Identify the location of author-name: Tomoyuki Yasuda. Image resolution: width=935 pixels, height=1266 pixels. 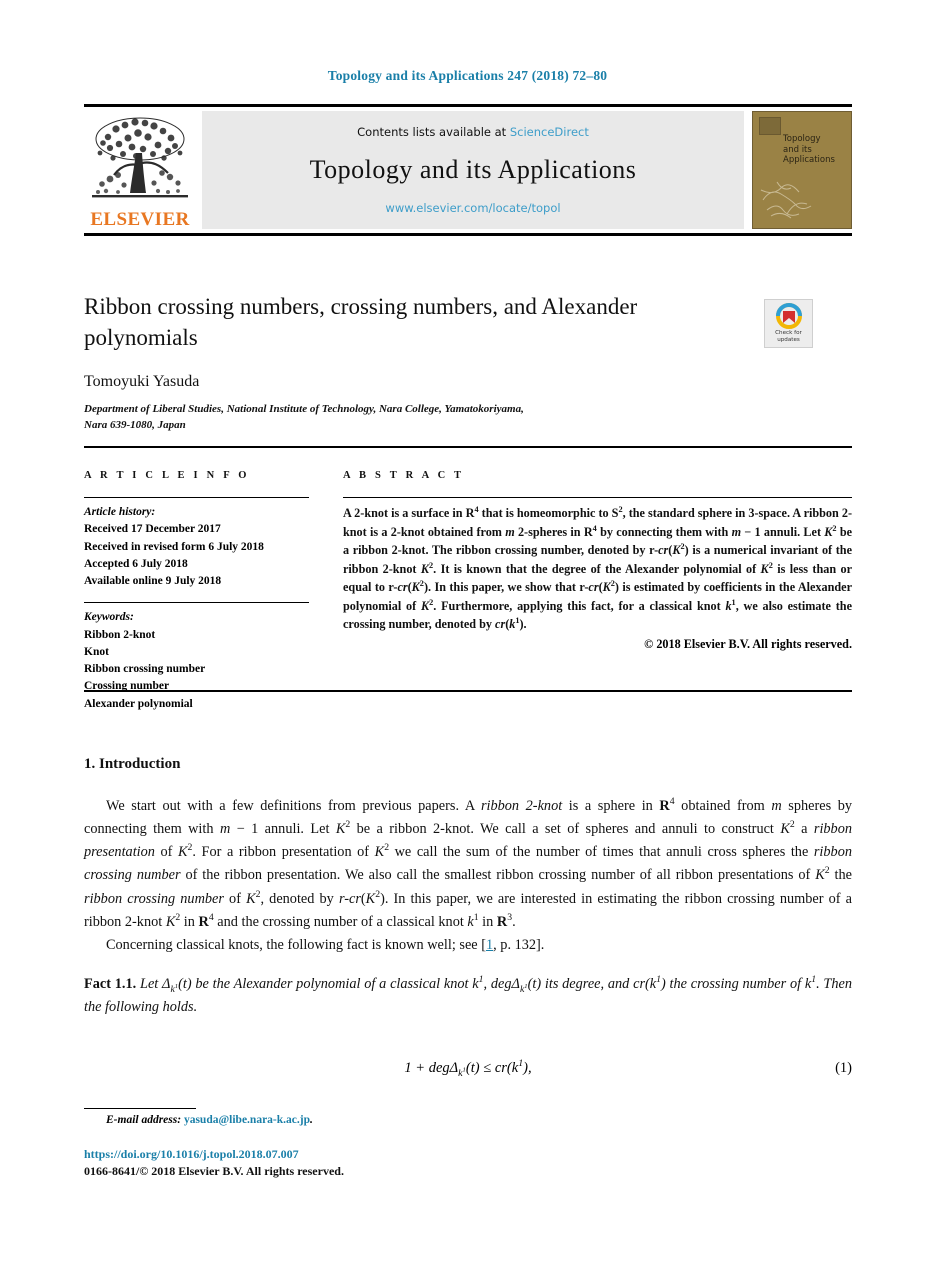
(142, 381).